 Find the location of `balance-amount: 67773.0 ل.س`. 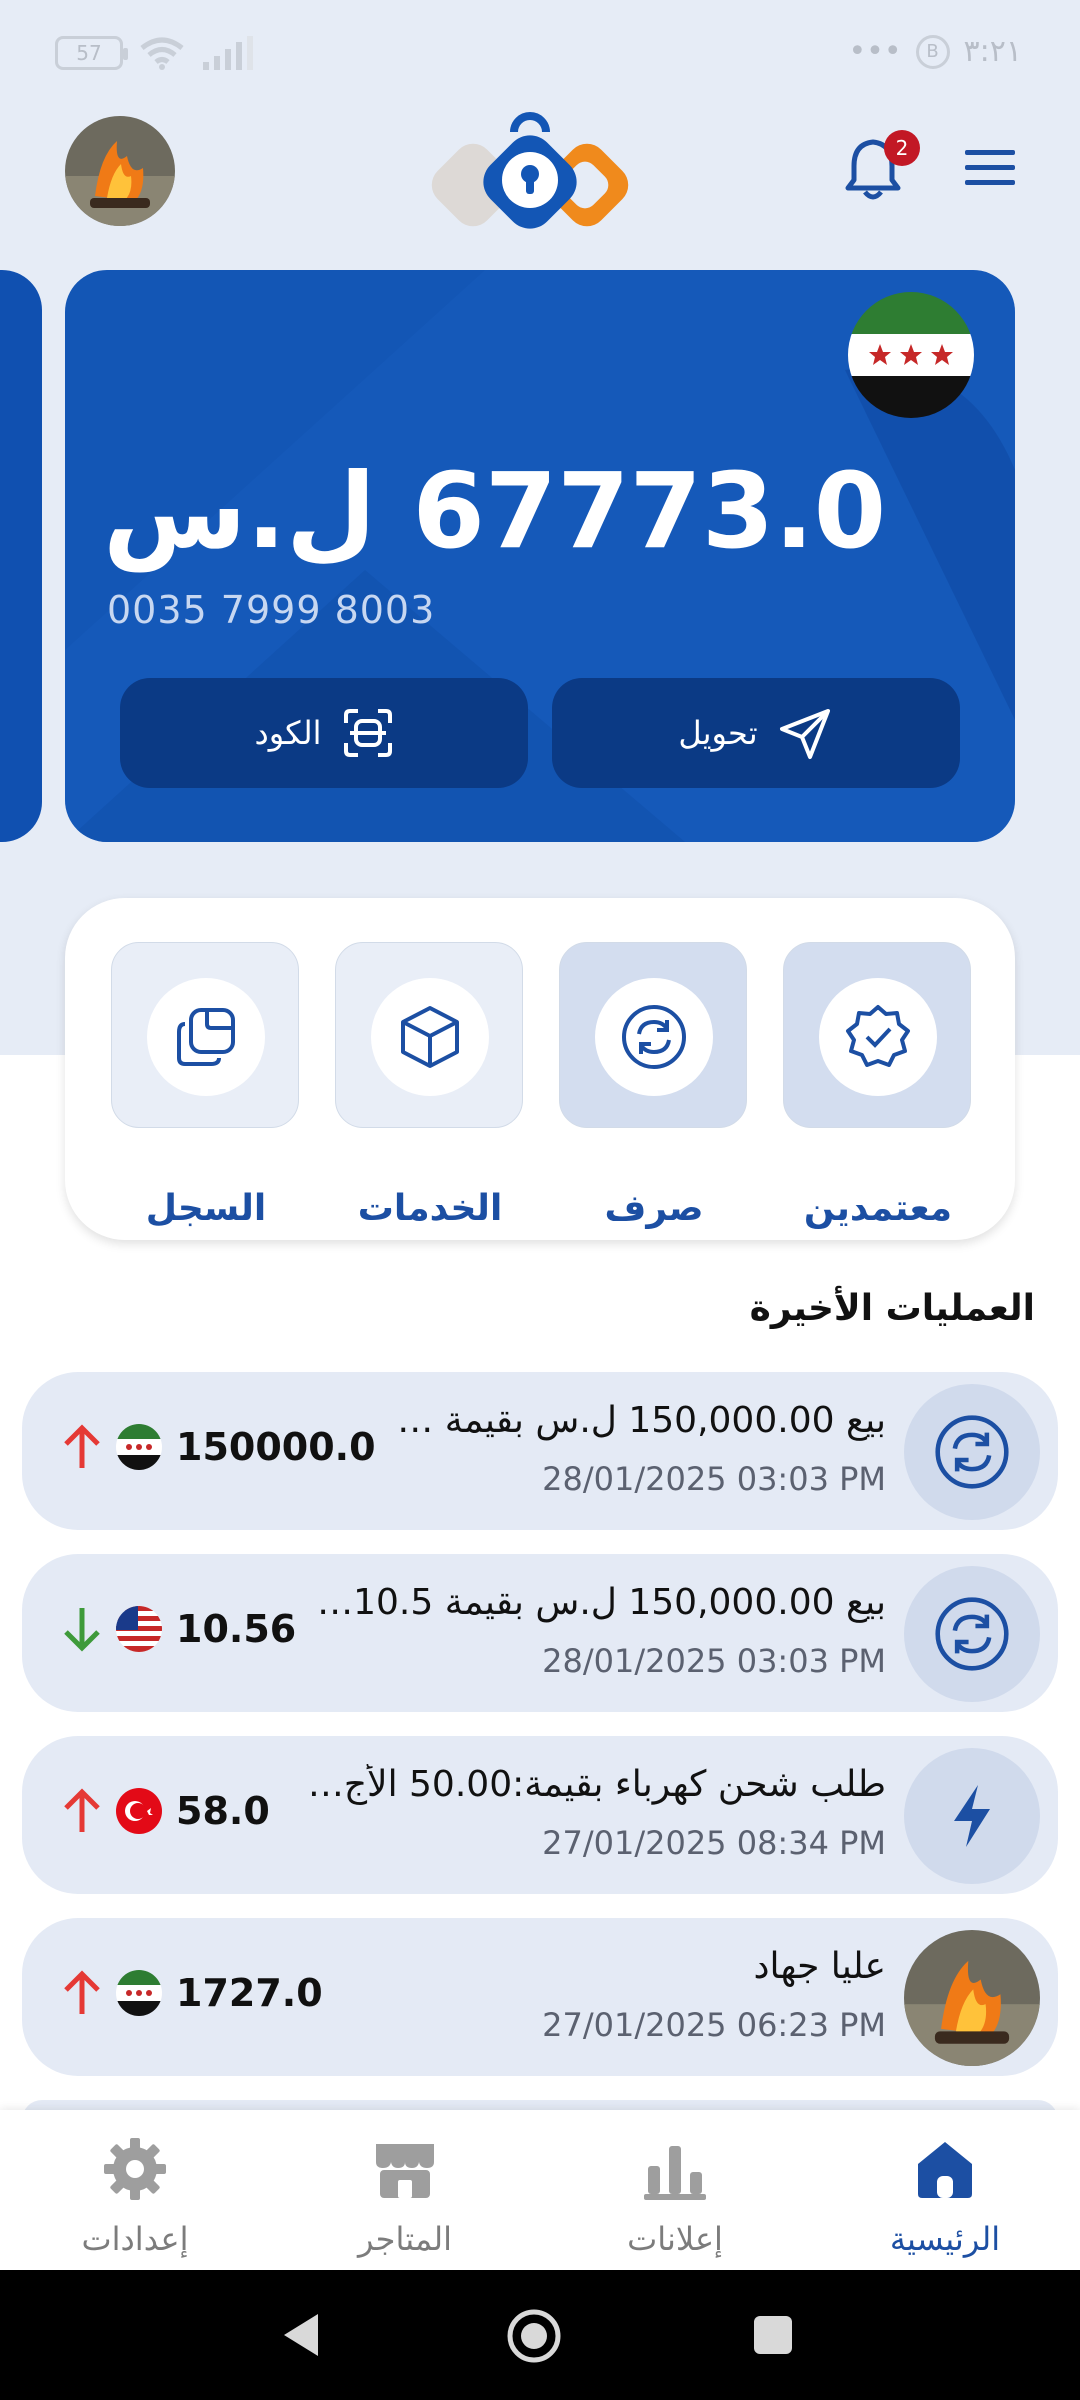

balance-amount: 67773.0 ل.س is located at coordinates (495, 511).